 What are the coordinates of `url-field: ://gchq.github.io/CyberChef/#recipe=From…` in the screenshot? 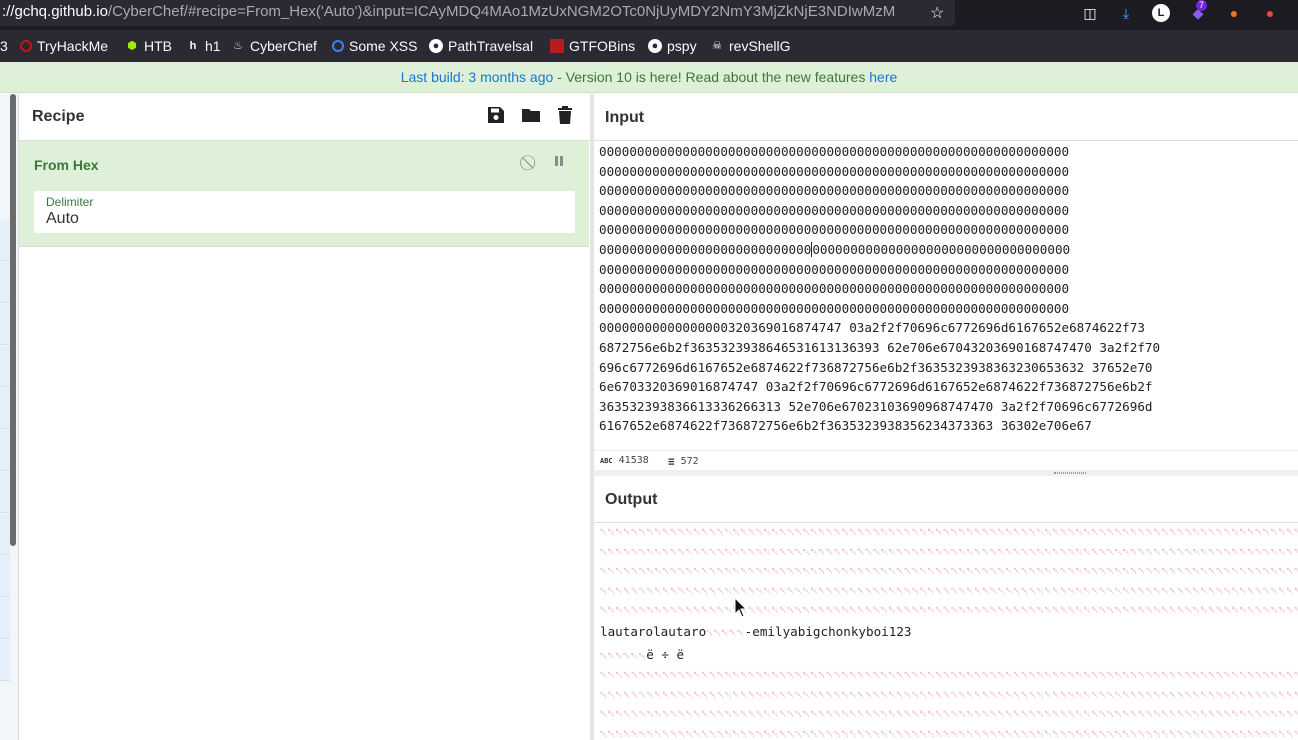 It's located at (477, 13).